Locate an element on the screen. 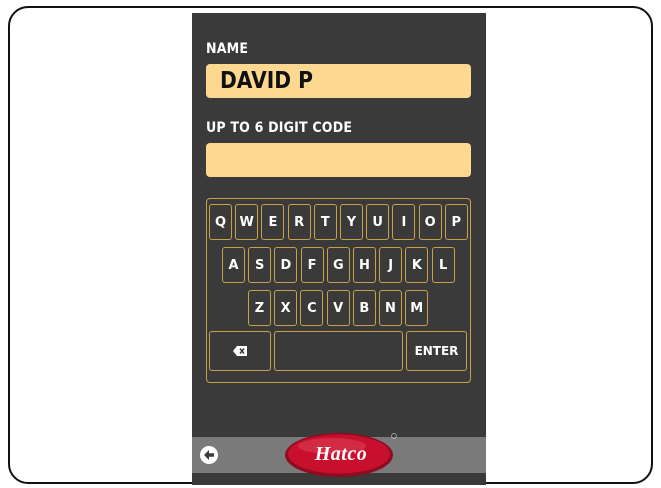 The image size is (661, 488). name-value: DAVID P is located at coordinates (266, 81).